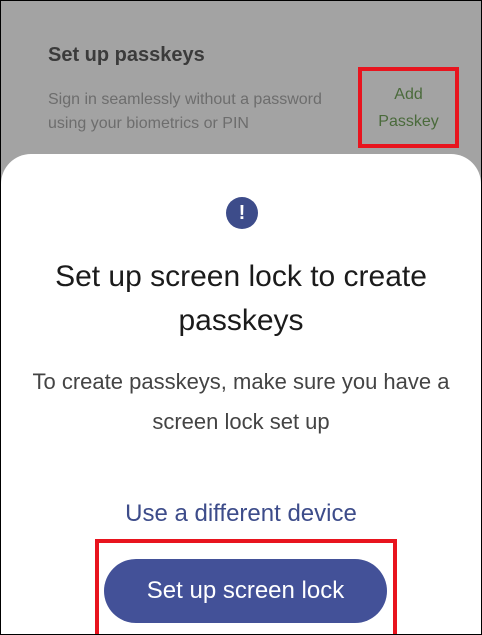 This screenshot has width=482, height=635. What do you see at coordinates (241, 514) in the screenshot?
I see `use-different-device-button: Use a different device` at bounding box center [241, 514].